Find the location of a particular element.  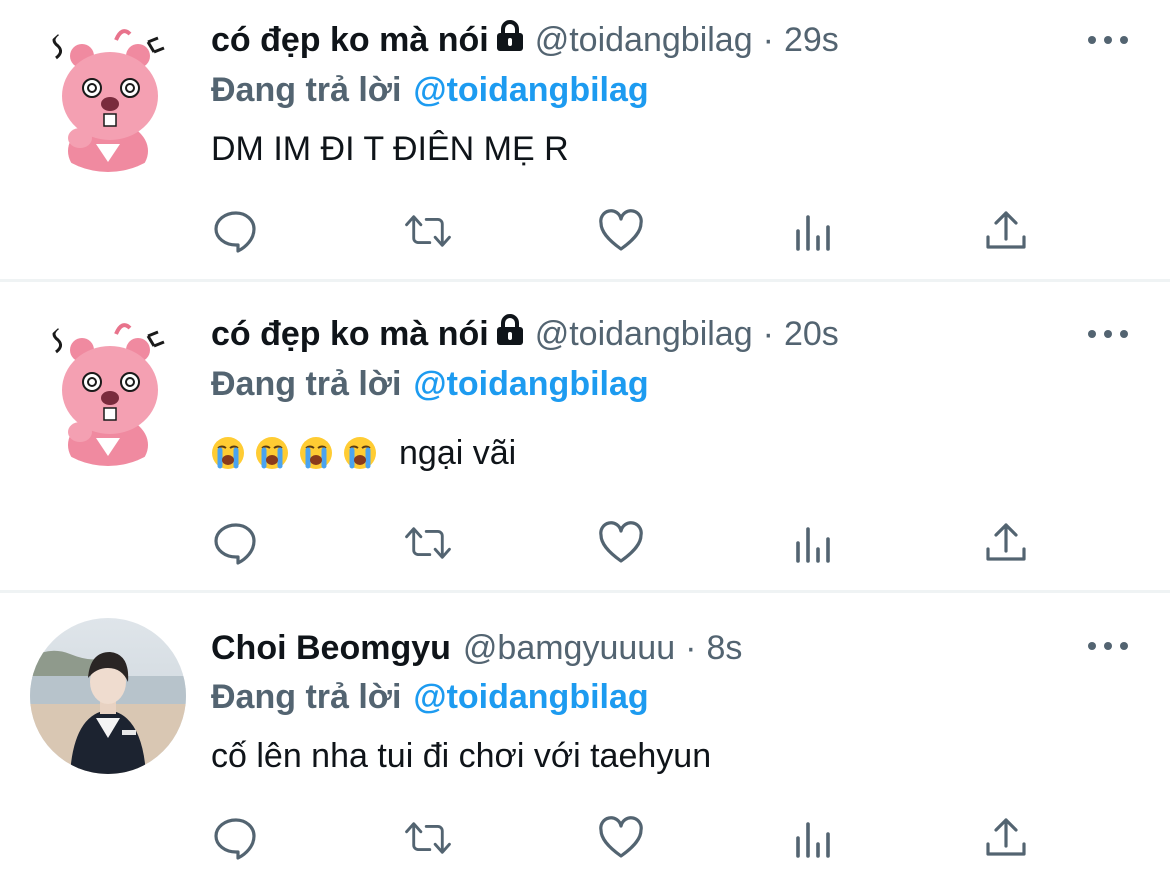

tweet-text-content: cố lên nha tui đi chơi với taehyun is located at coordinates (461, 755).